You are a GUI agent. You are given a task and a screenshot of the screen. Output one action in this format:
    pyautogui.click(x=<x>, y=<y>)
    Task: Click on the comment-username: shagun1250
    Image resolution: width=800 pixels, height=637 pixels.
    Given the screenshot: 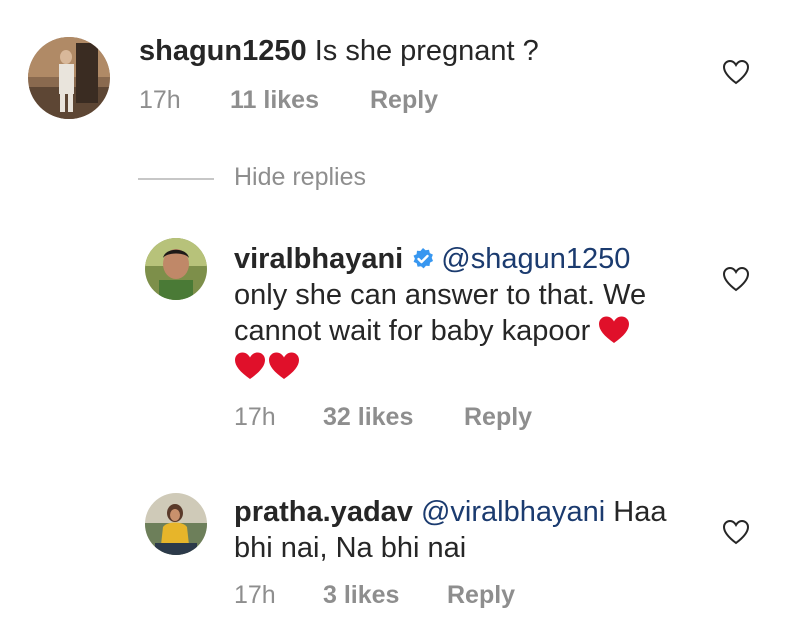 What is the action you would take?
    pyautogui.click(x=223, y=51)
    